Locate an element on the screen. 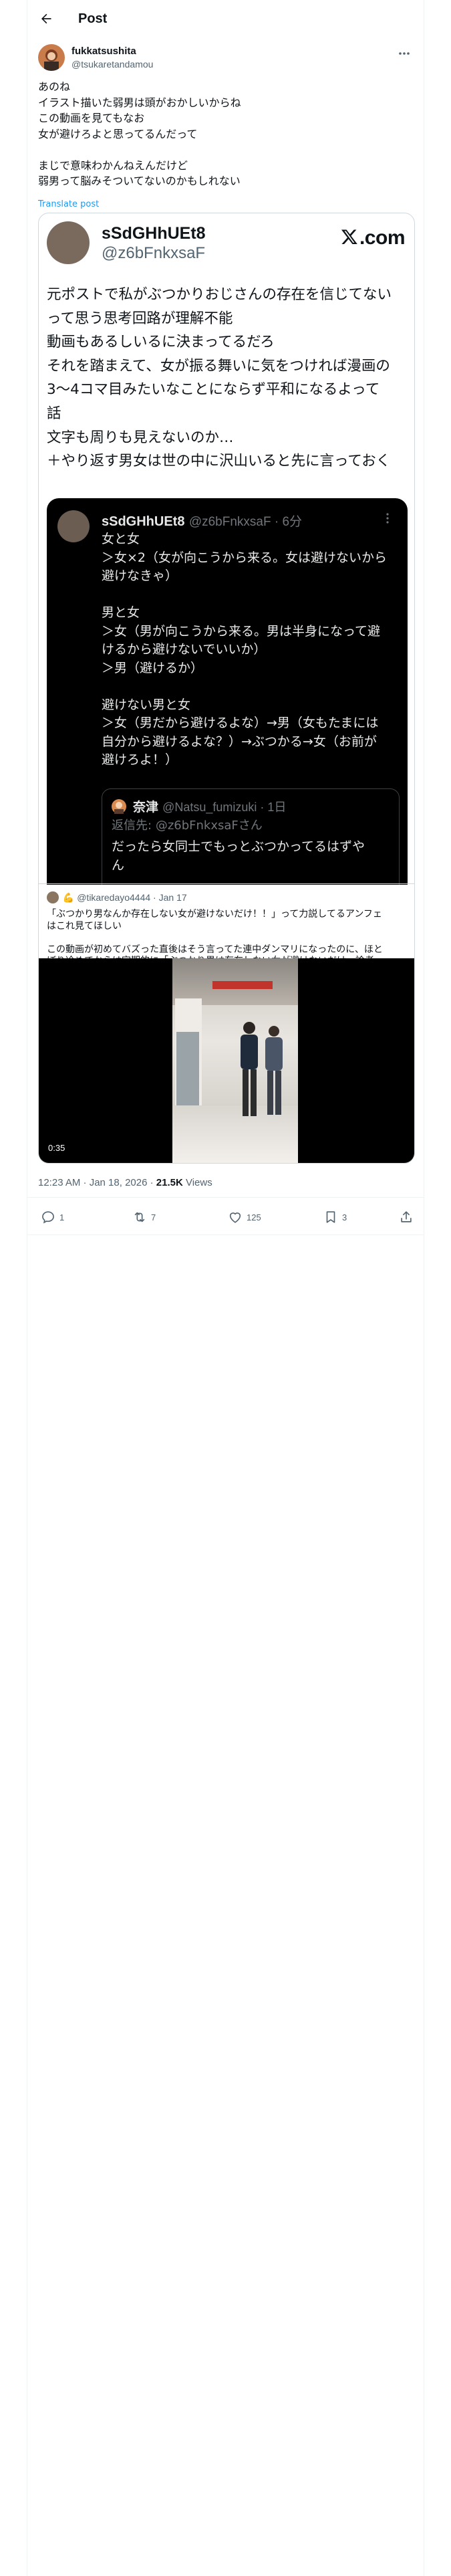 The width and height of the screenshot is (451, 2576). back-button is located at coordinates (46, 19).